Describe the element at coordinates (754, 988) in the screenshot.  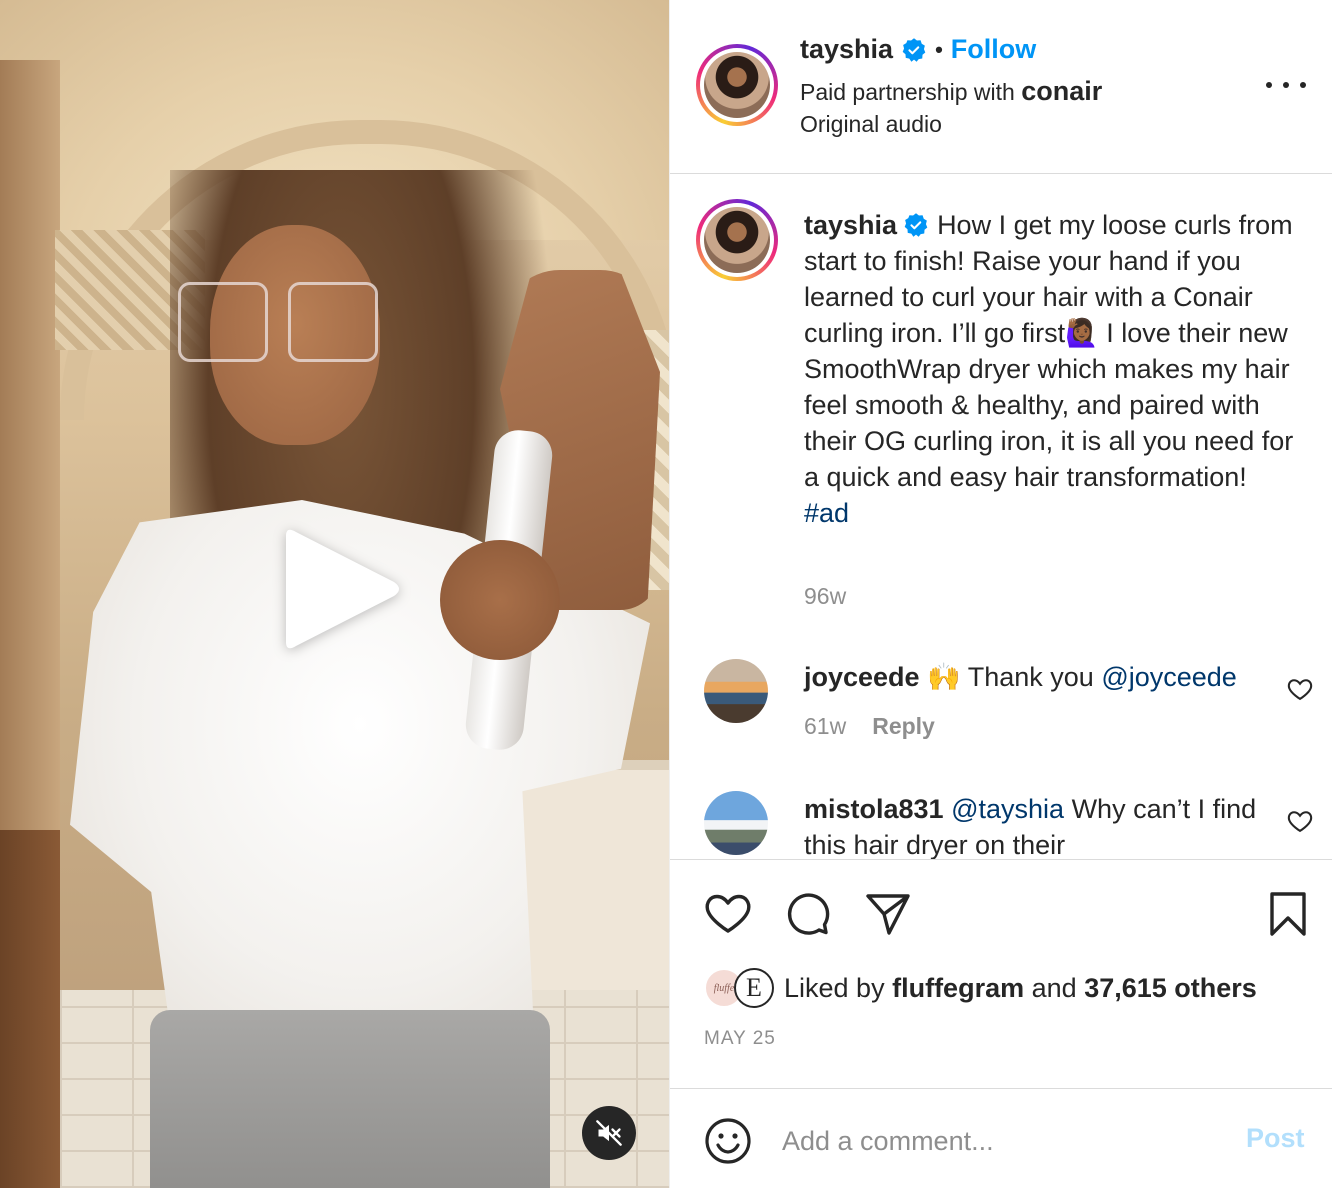
I see `avatar: E` at that location.